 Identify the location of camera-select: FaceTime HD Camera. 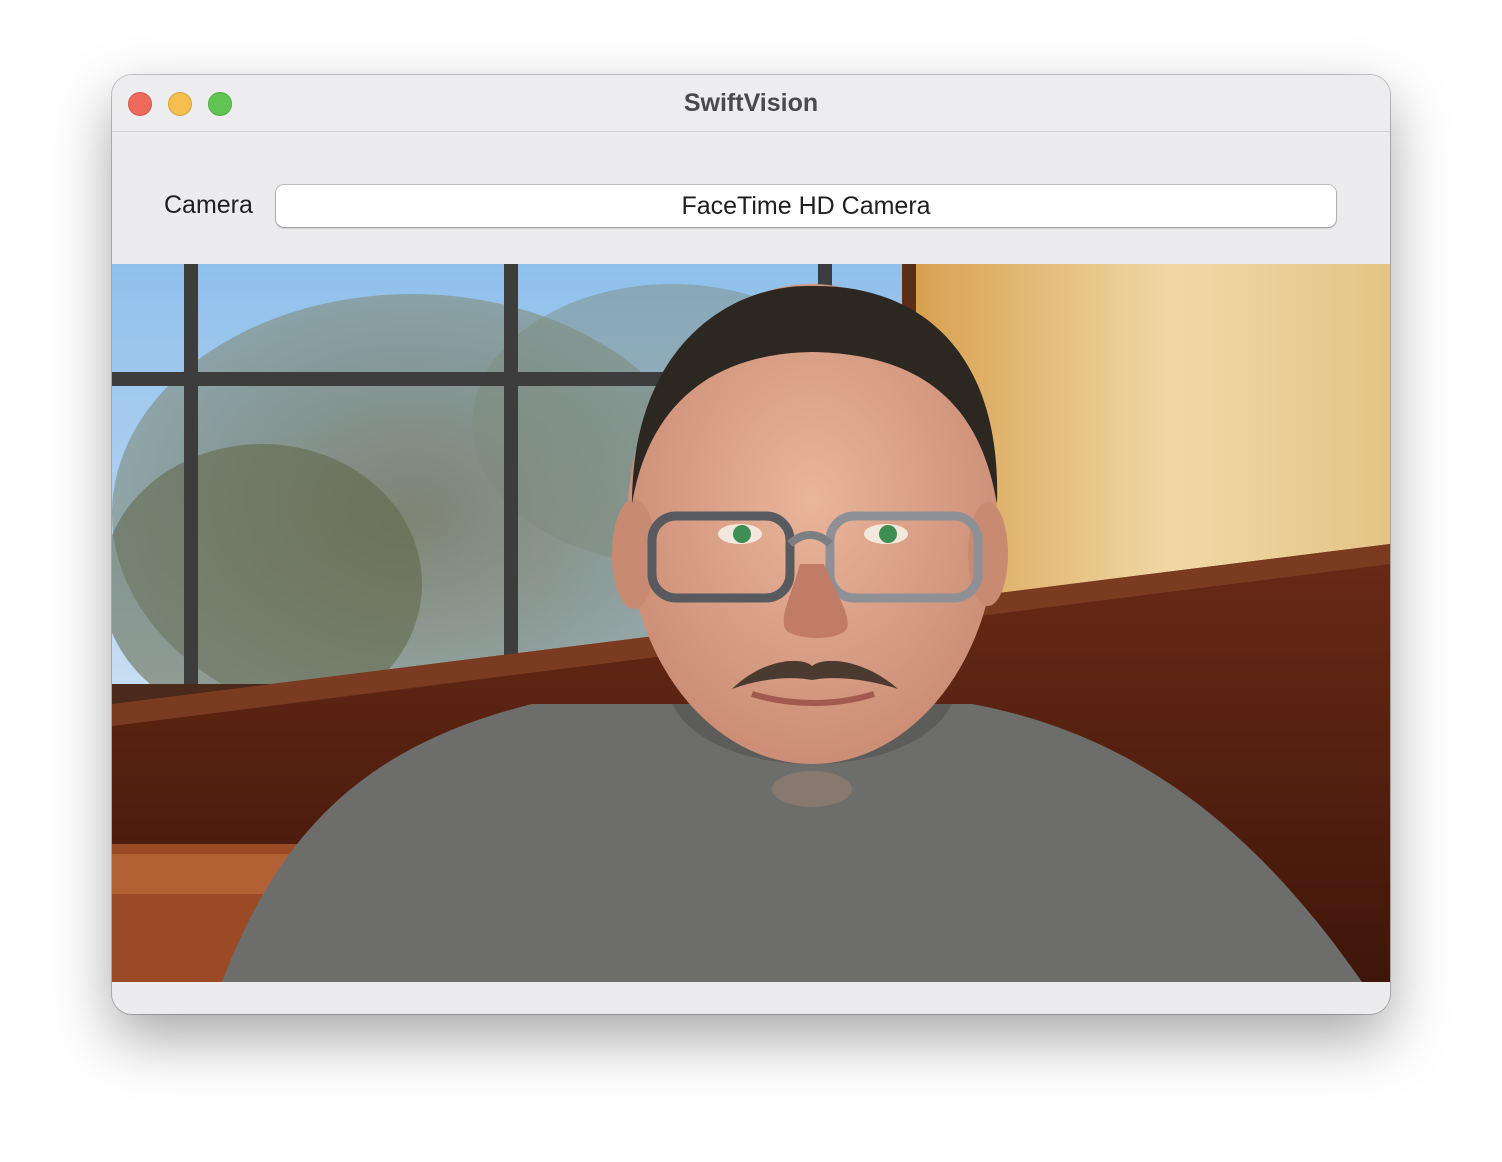
(806, 206).